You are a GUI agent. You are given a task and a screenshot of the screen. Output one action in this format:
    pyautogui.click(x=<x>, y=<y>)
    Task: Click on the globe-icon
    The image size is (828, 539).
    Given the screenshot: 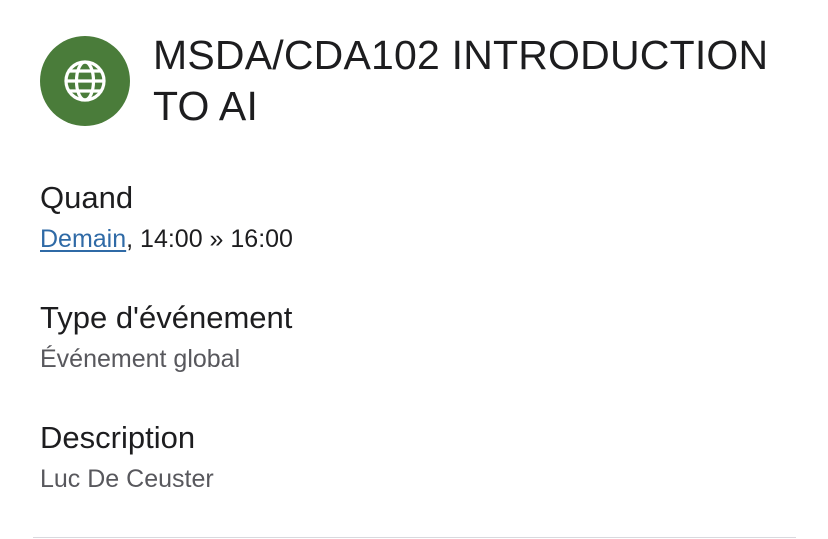 What is the action you would take?
    pyautogui.click(x=85, y=81)
    